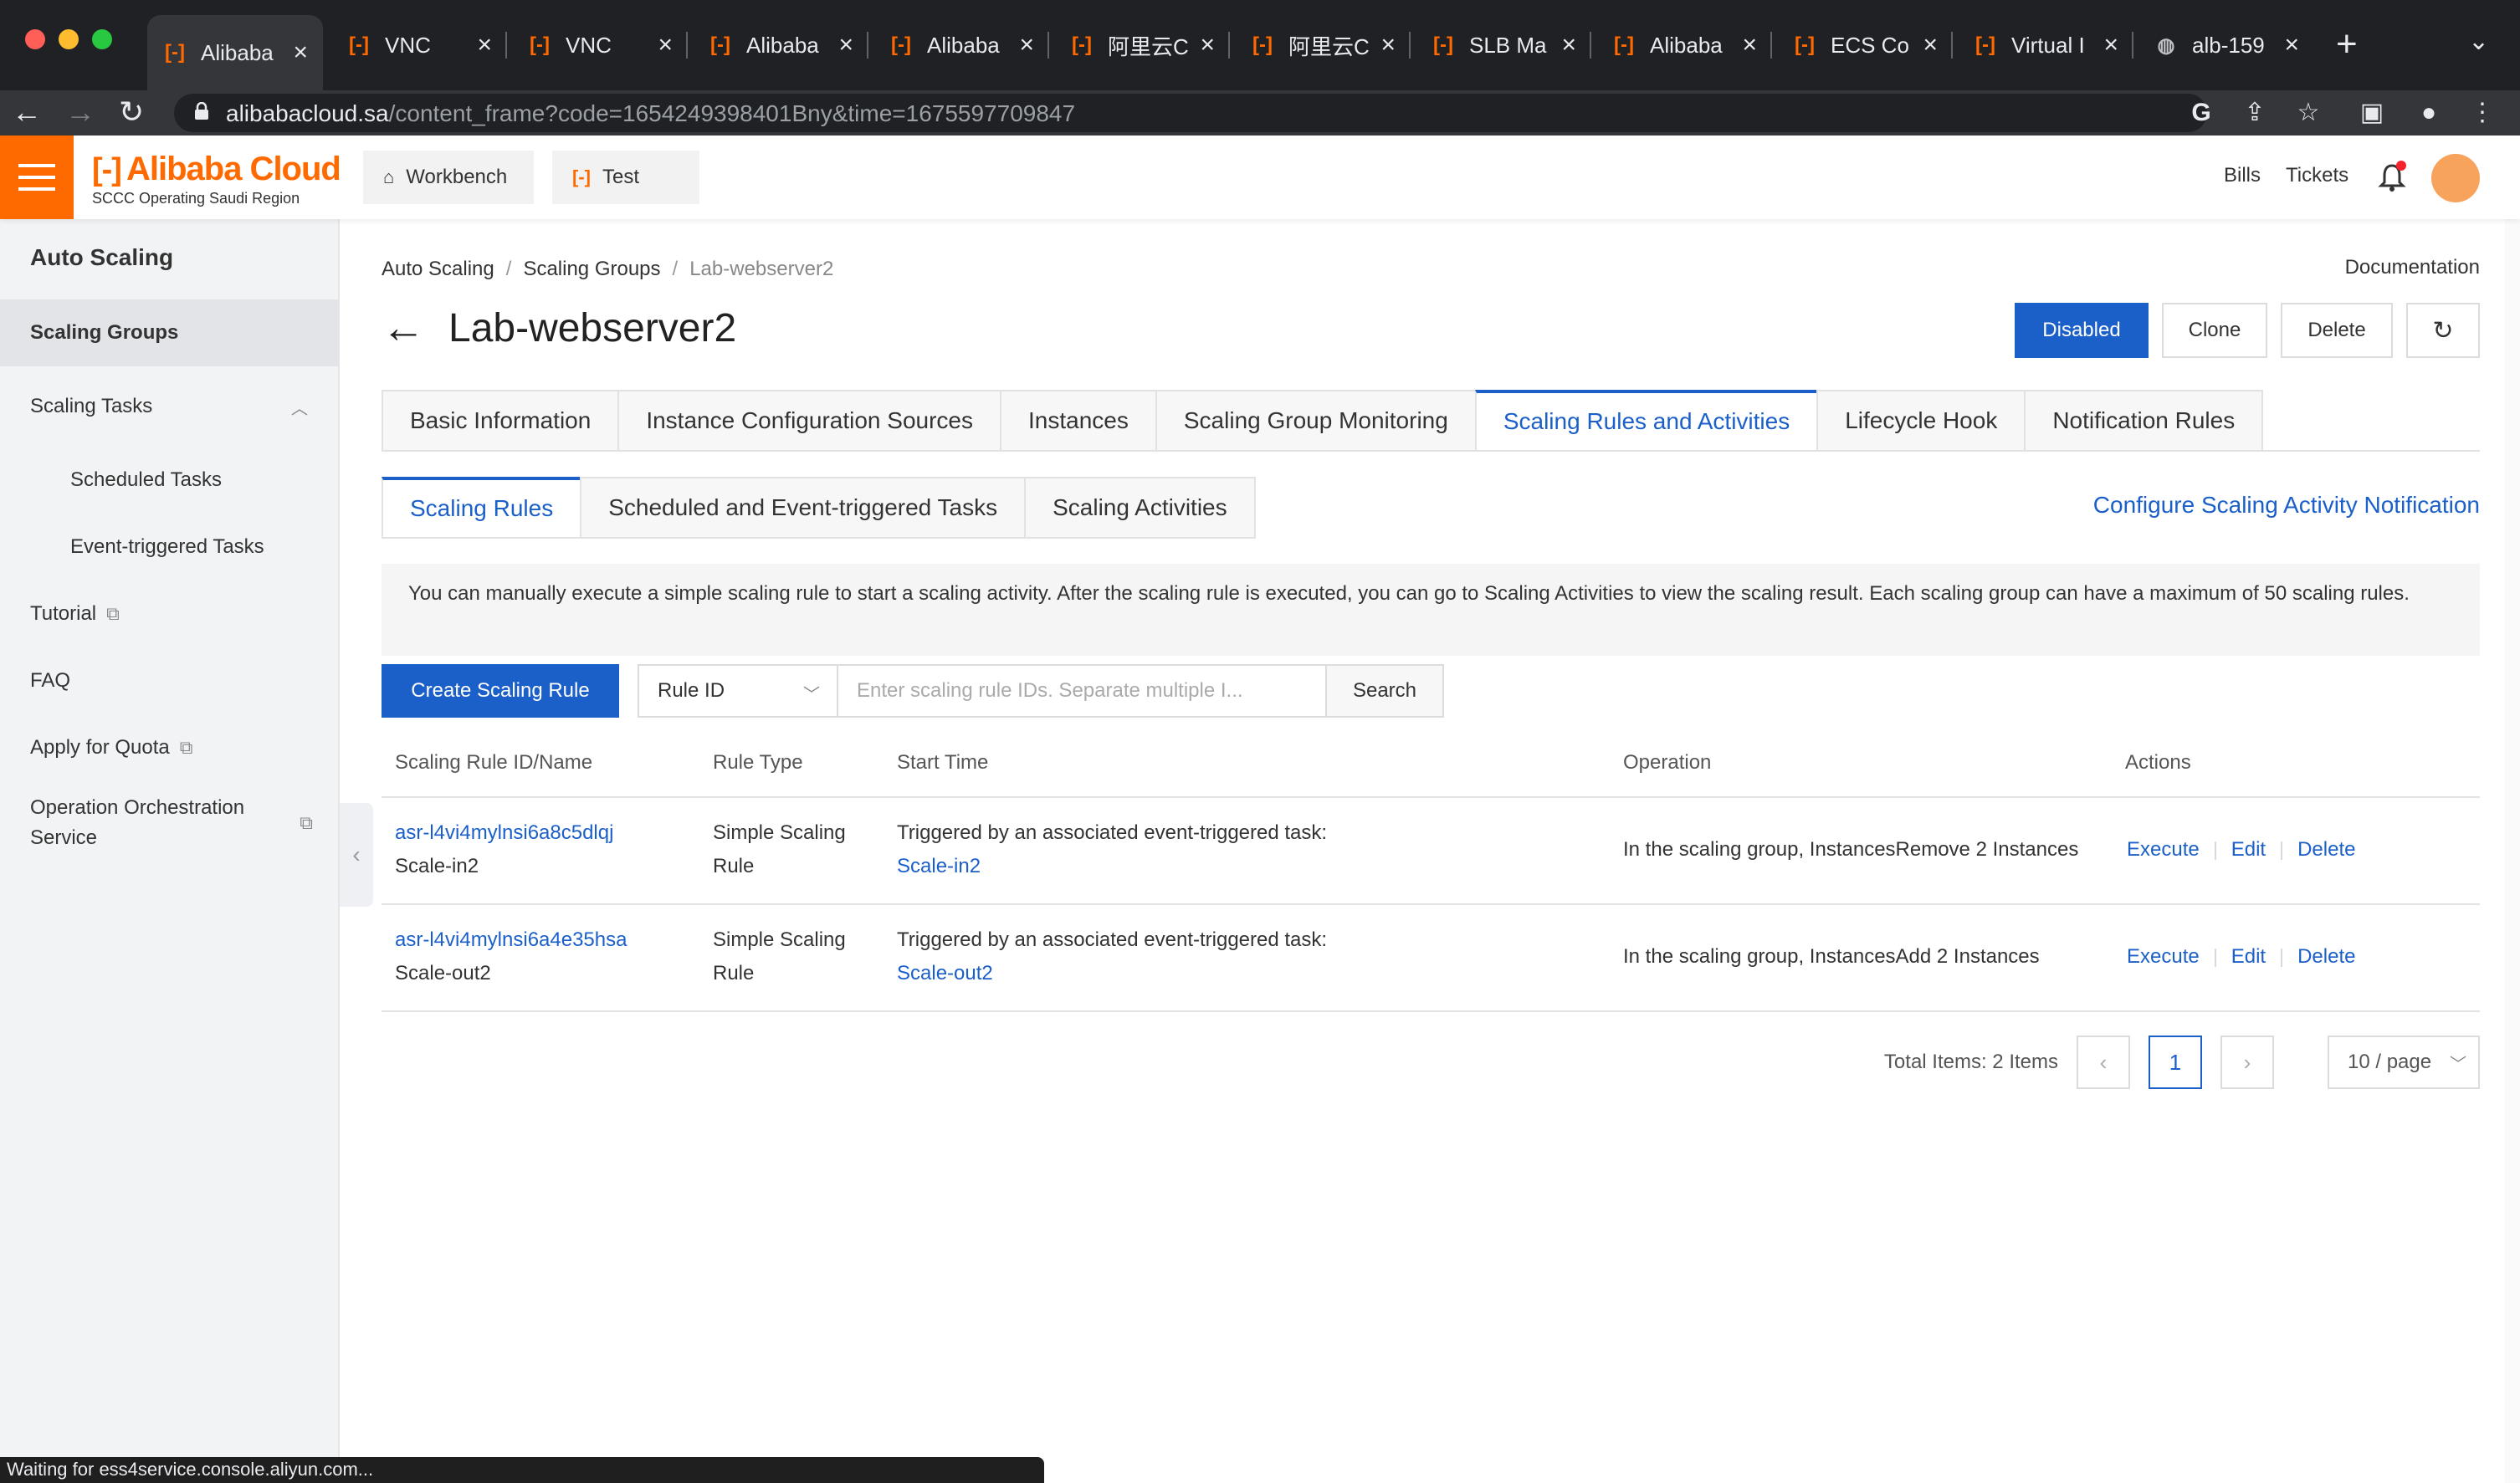 The width and height of the screenshot is (2520, 1483). I want to click on scrollbar, so click(2512, 851).